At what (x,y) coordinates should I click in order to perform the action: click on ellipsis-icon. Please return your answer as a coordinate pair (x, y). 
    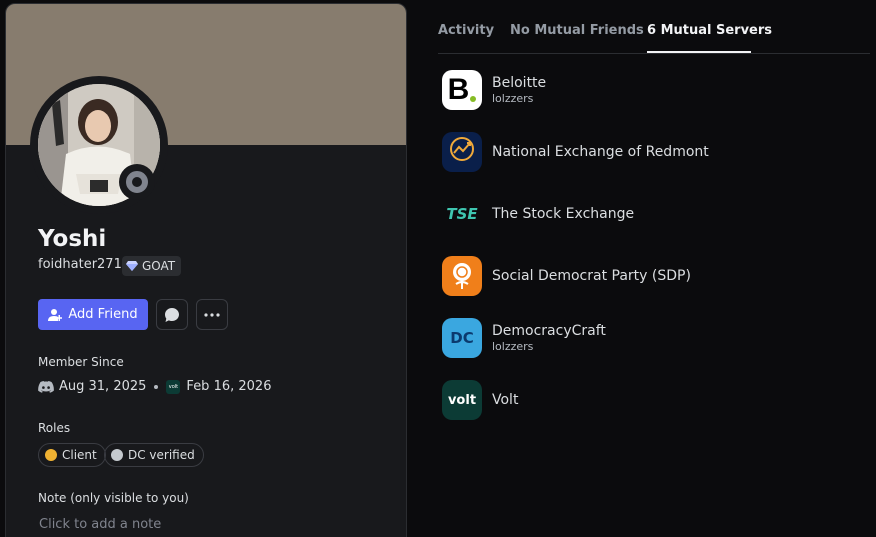
    Looking at the image, I should click on (212, 314).